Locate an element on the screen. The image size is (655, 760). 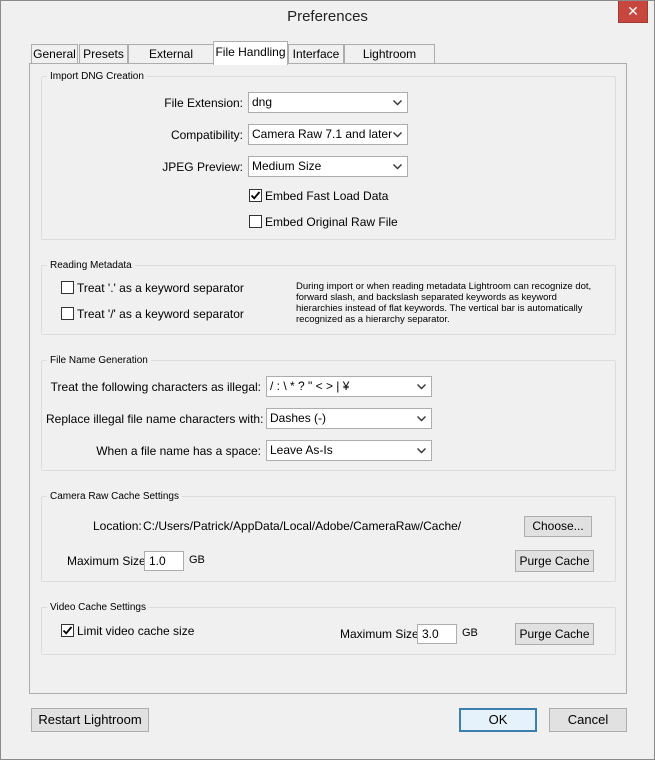
video-max-size-input: 3.0 is located at coordinates (437, 634).